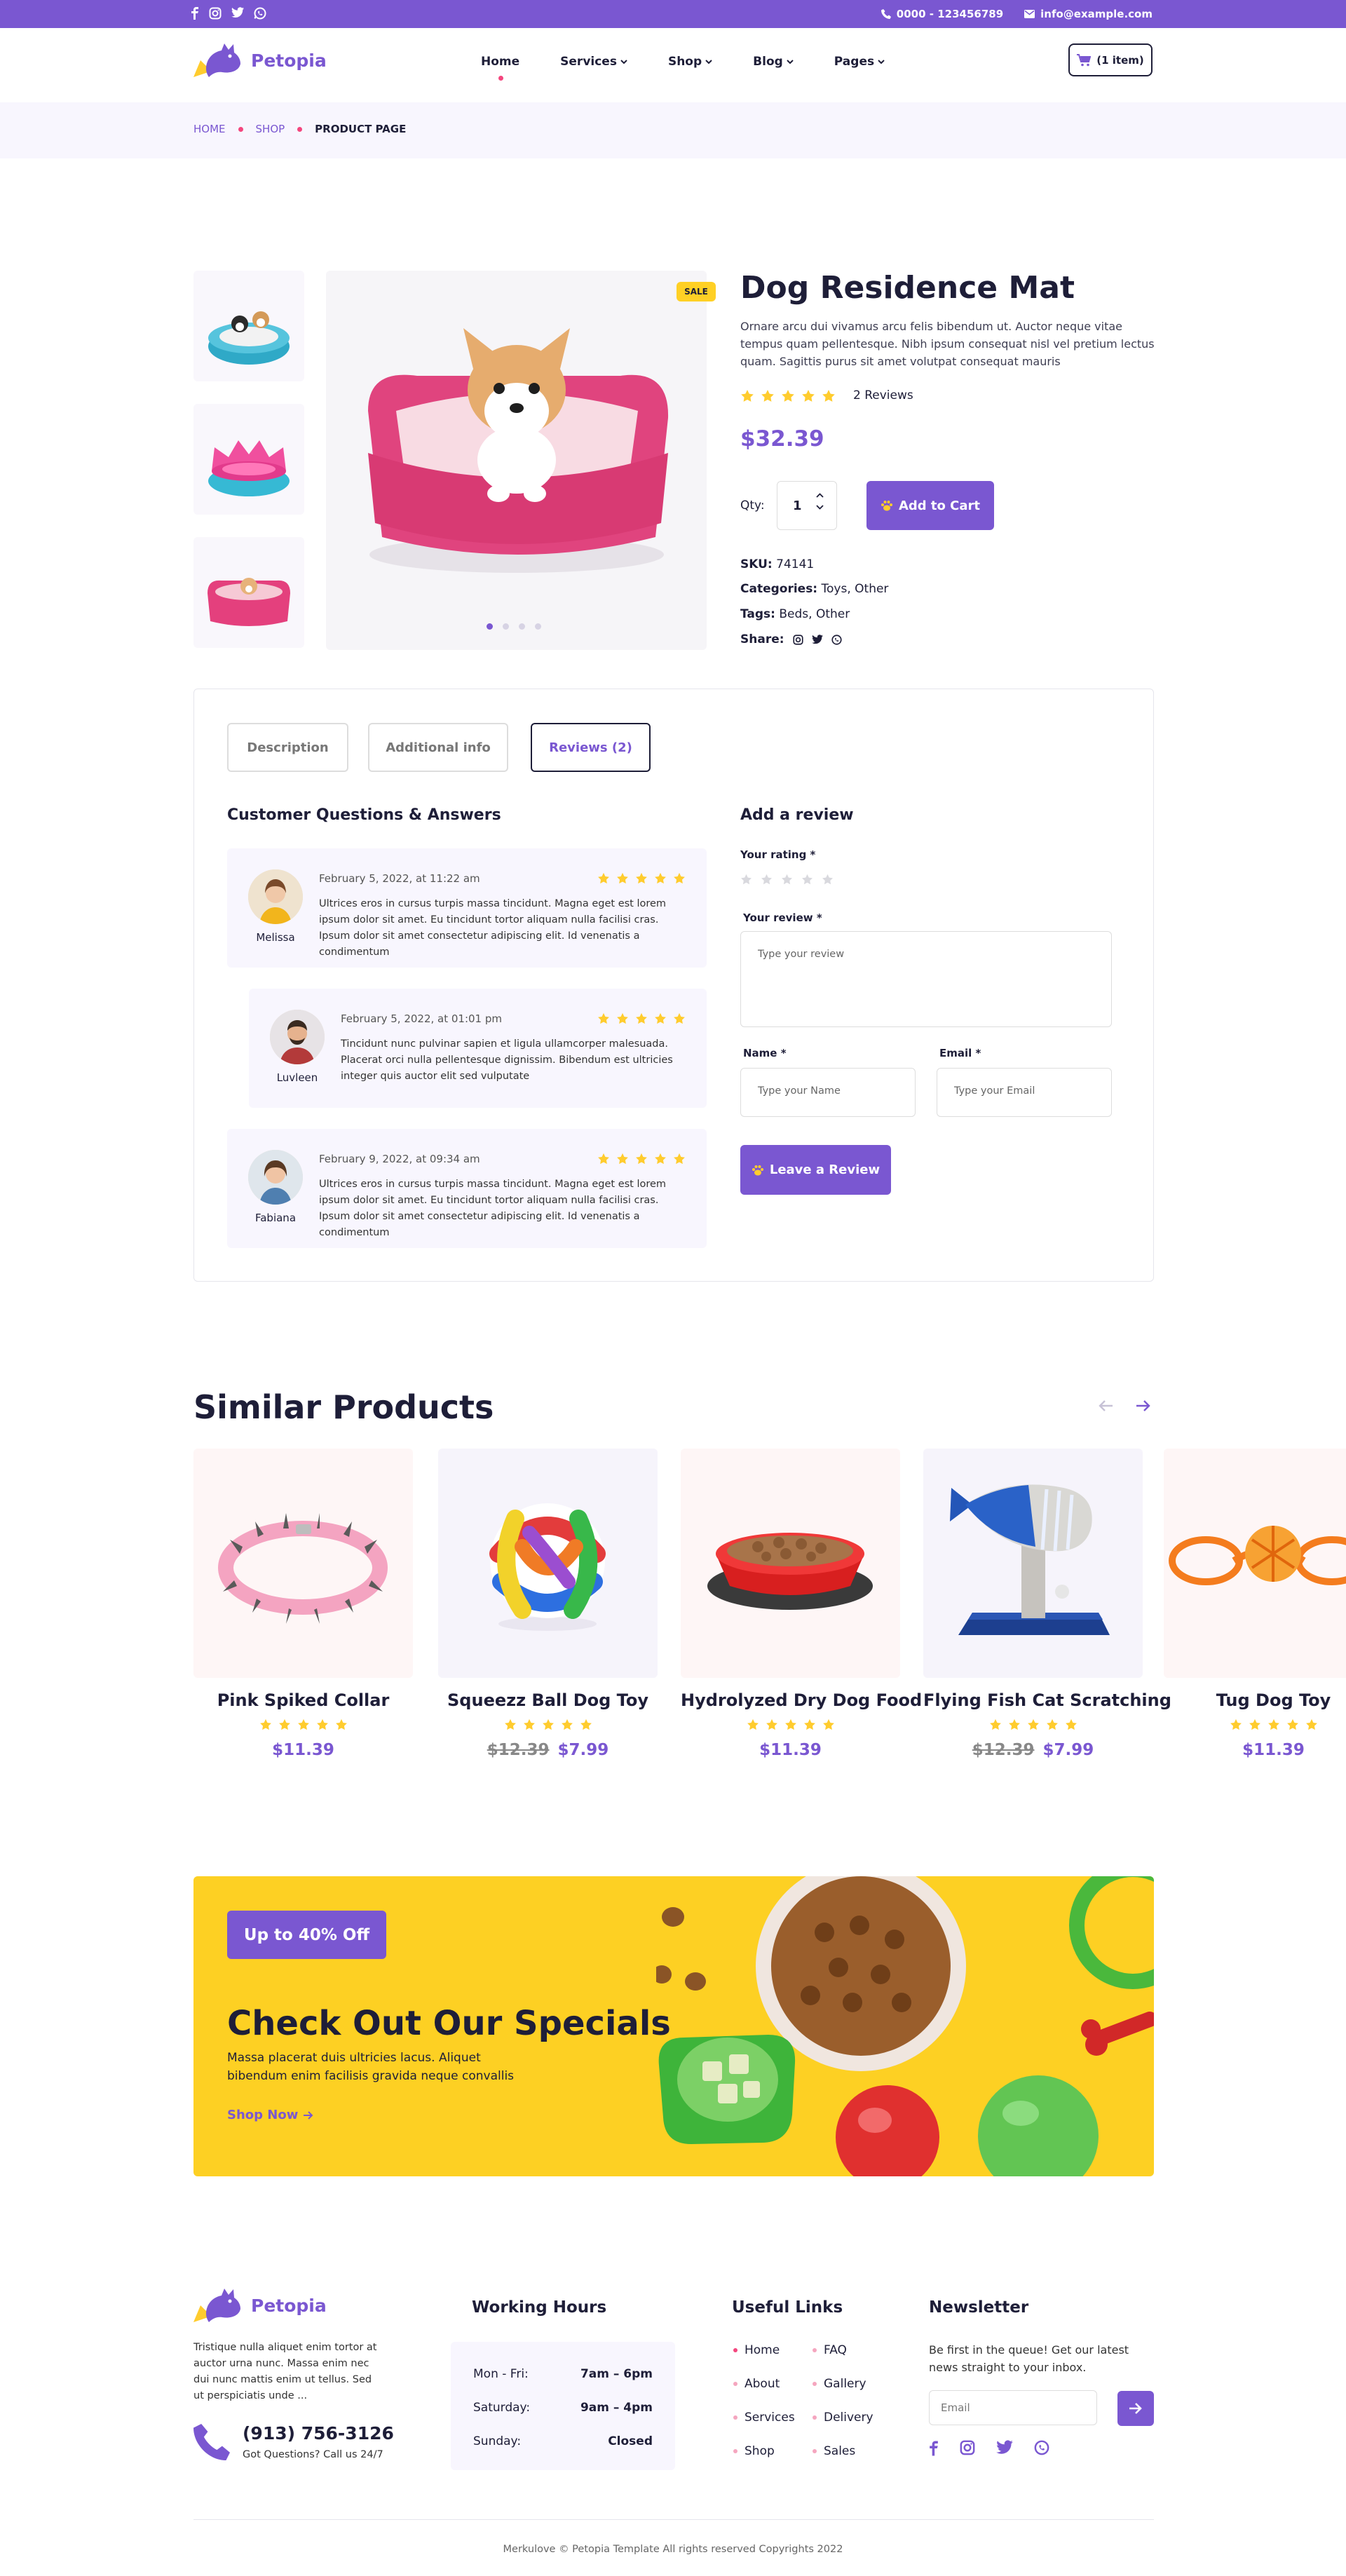  I want to click on nav-services: Services, so click(593, 62).